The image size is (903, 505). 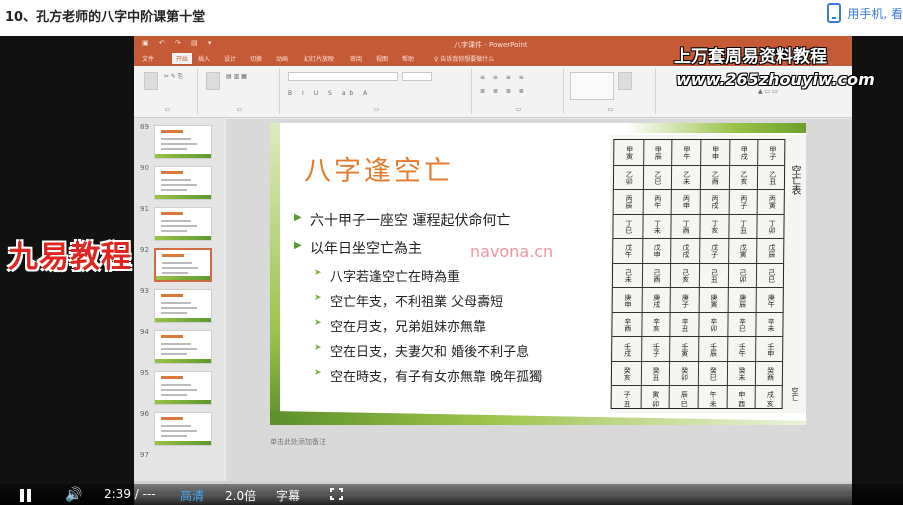 I want to click on table-cell: 壬子, so click(x=656, y=349).